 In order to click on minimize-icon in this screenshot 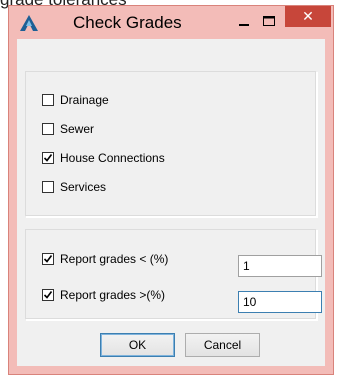, I will do `click(244, 23)`.